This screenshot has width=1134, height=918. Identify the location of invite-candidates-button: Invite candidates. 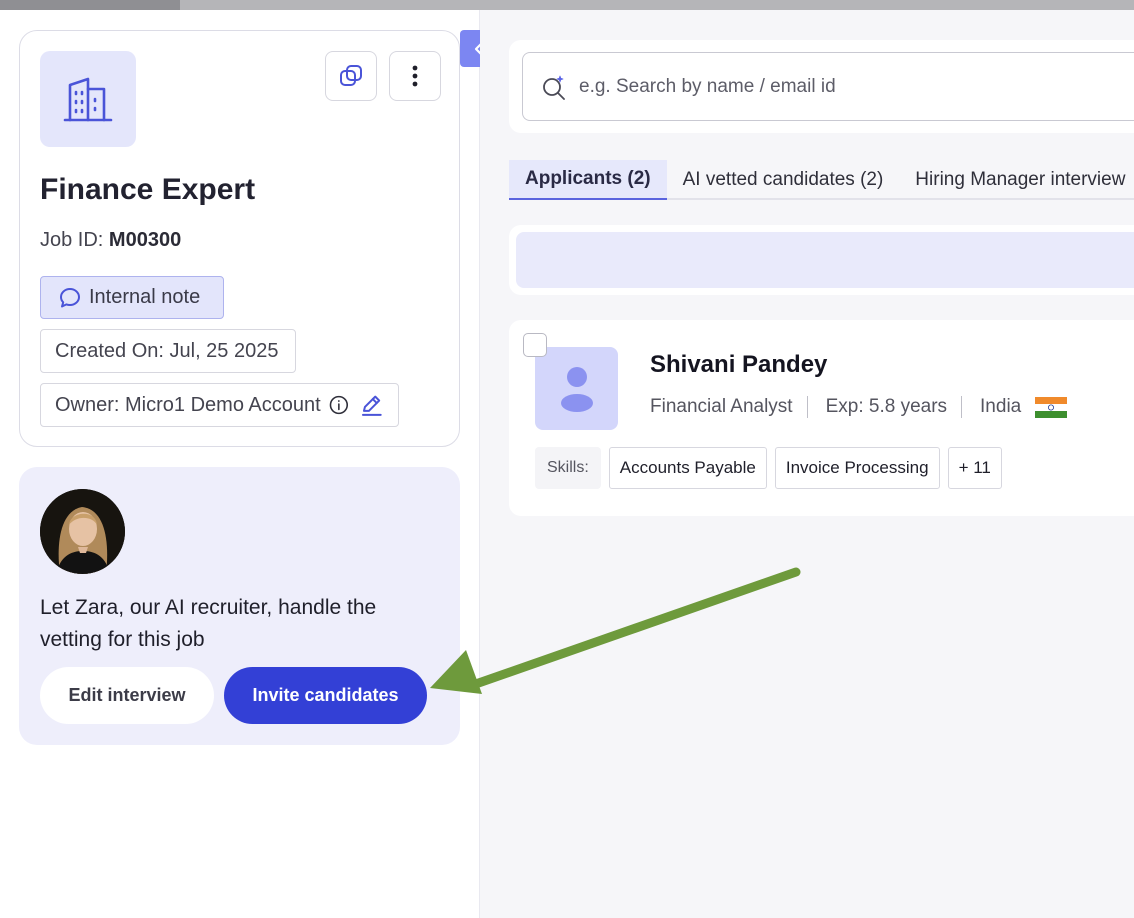
(325, 695).